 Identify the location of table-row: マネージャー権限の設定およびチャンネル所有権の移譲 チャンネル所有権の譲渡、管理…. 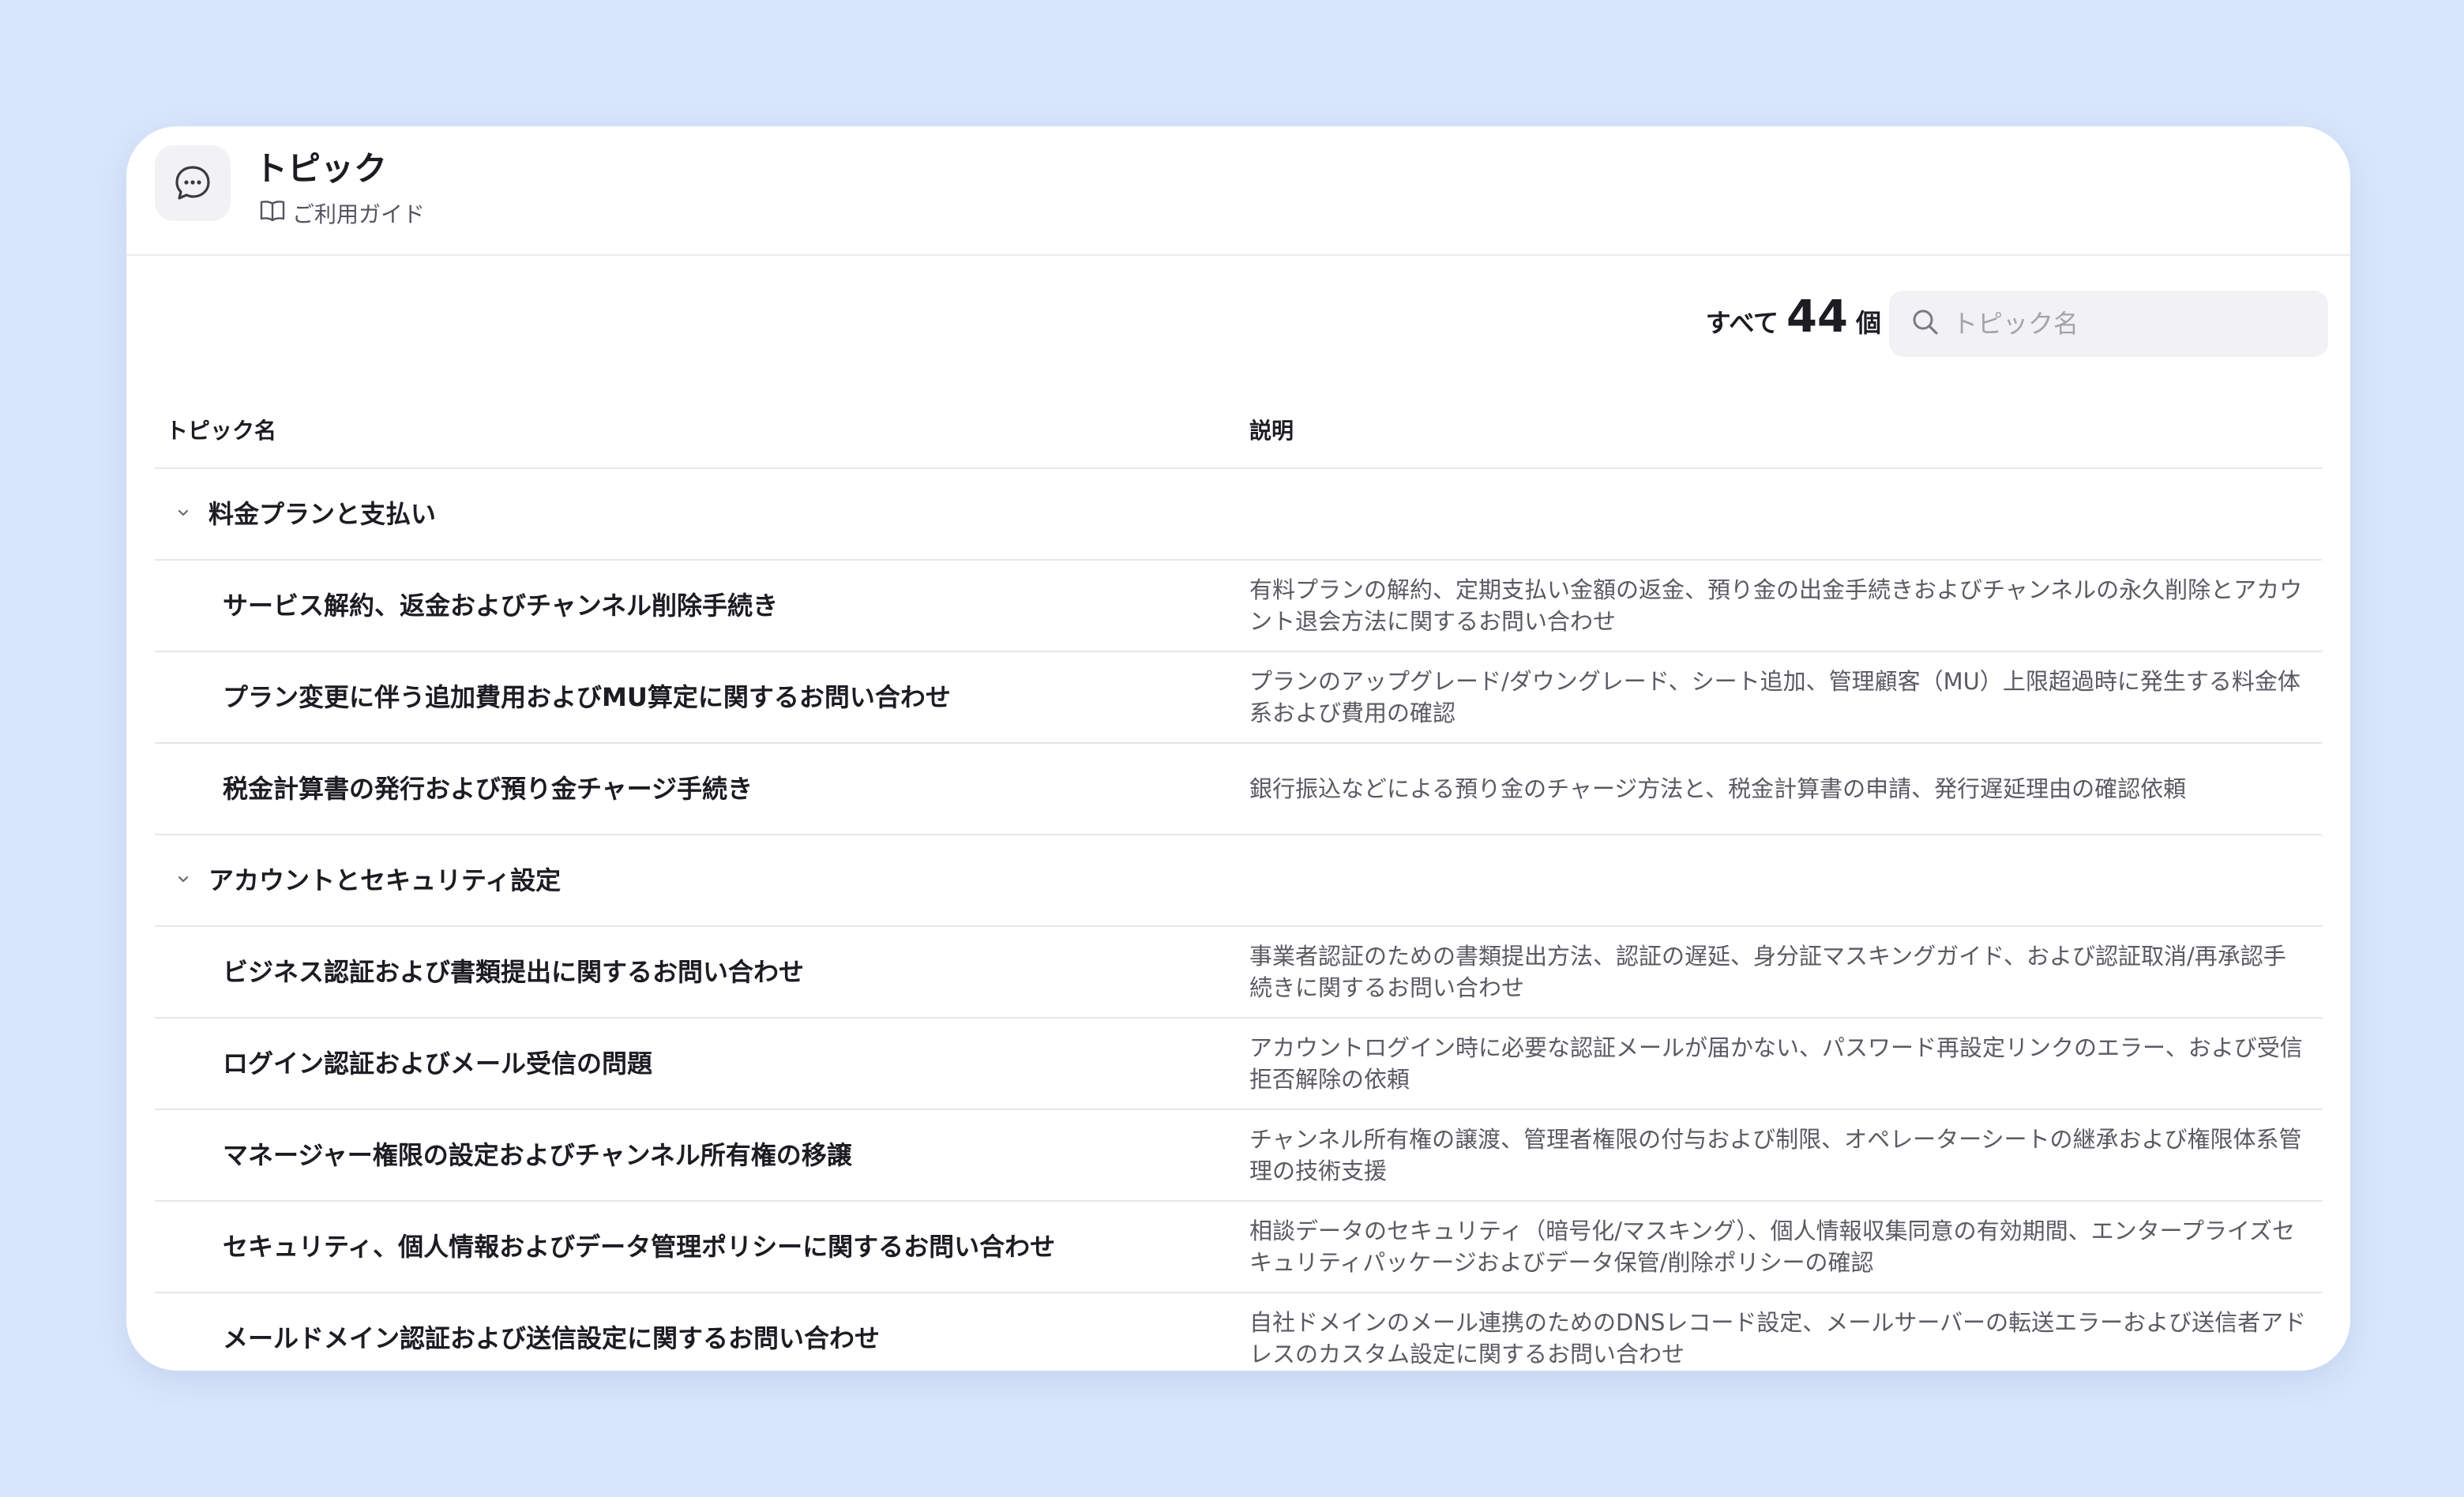
(1238, 1156).